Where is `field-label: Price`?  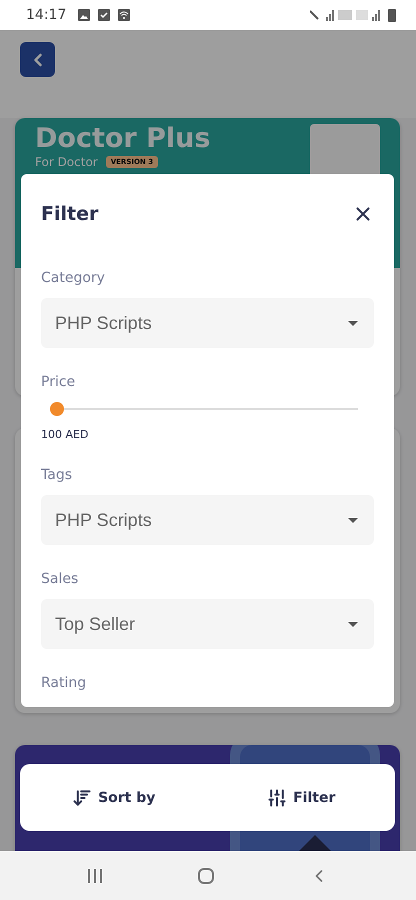 field-label: Price is located at coordinates (58, 382).